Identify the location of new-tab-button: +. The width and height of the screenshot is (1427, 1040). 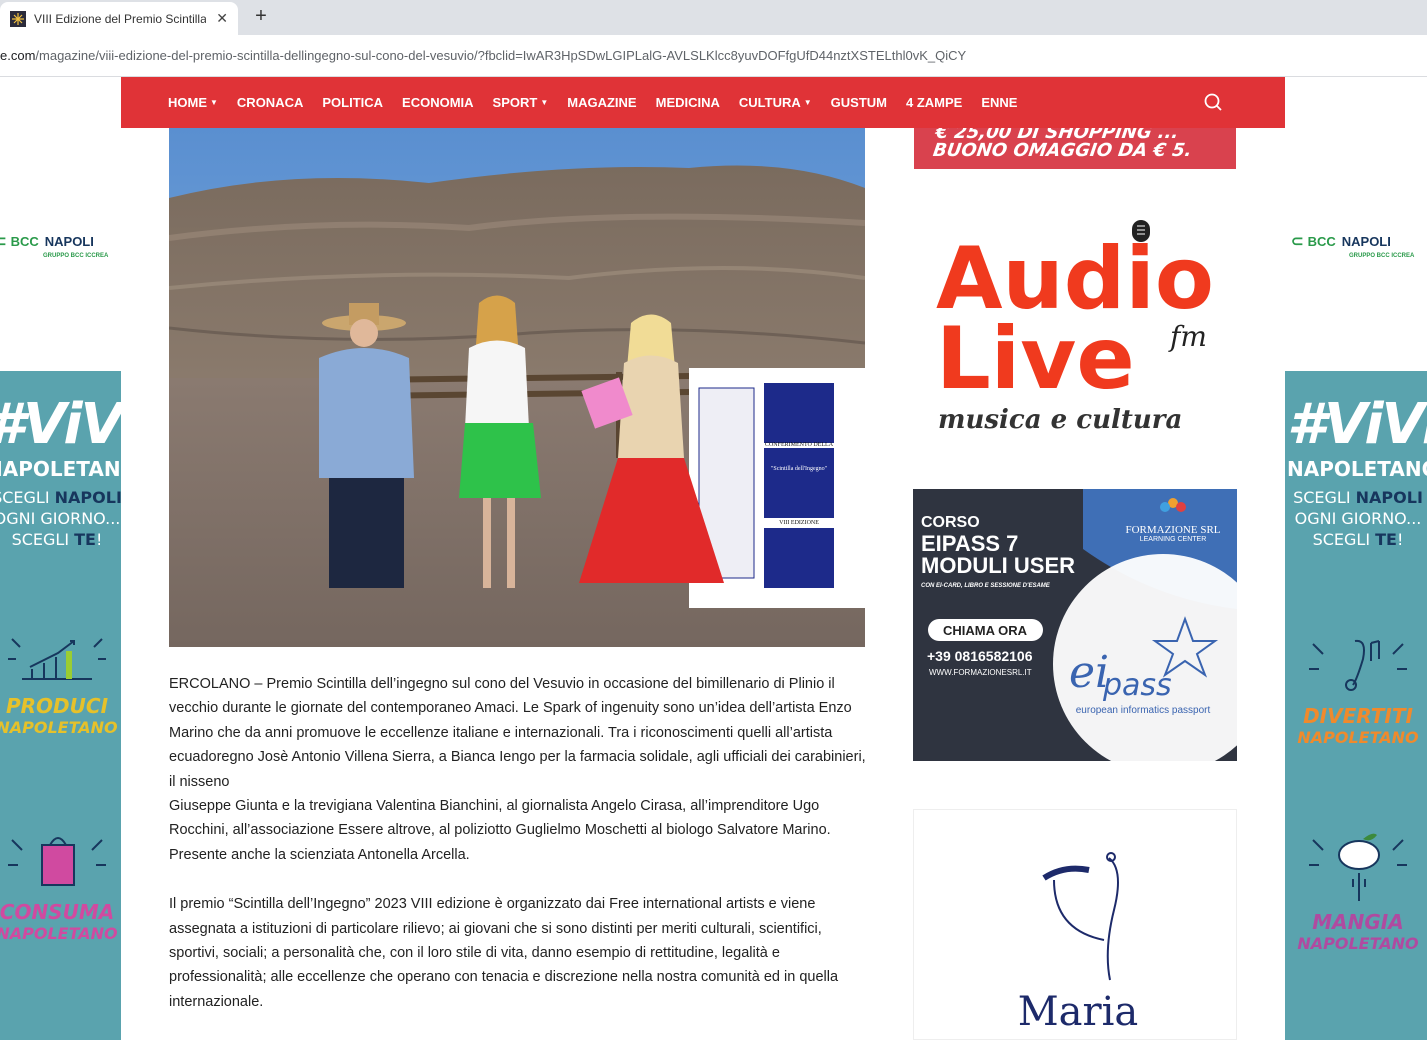
(261, 16).